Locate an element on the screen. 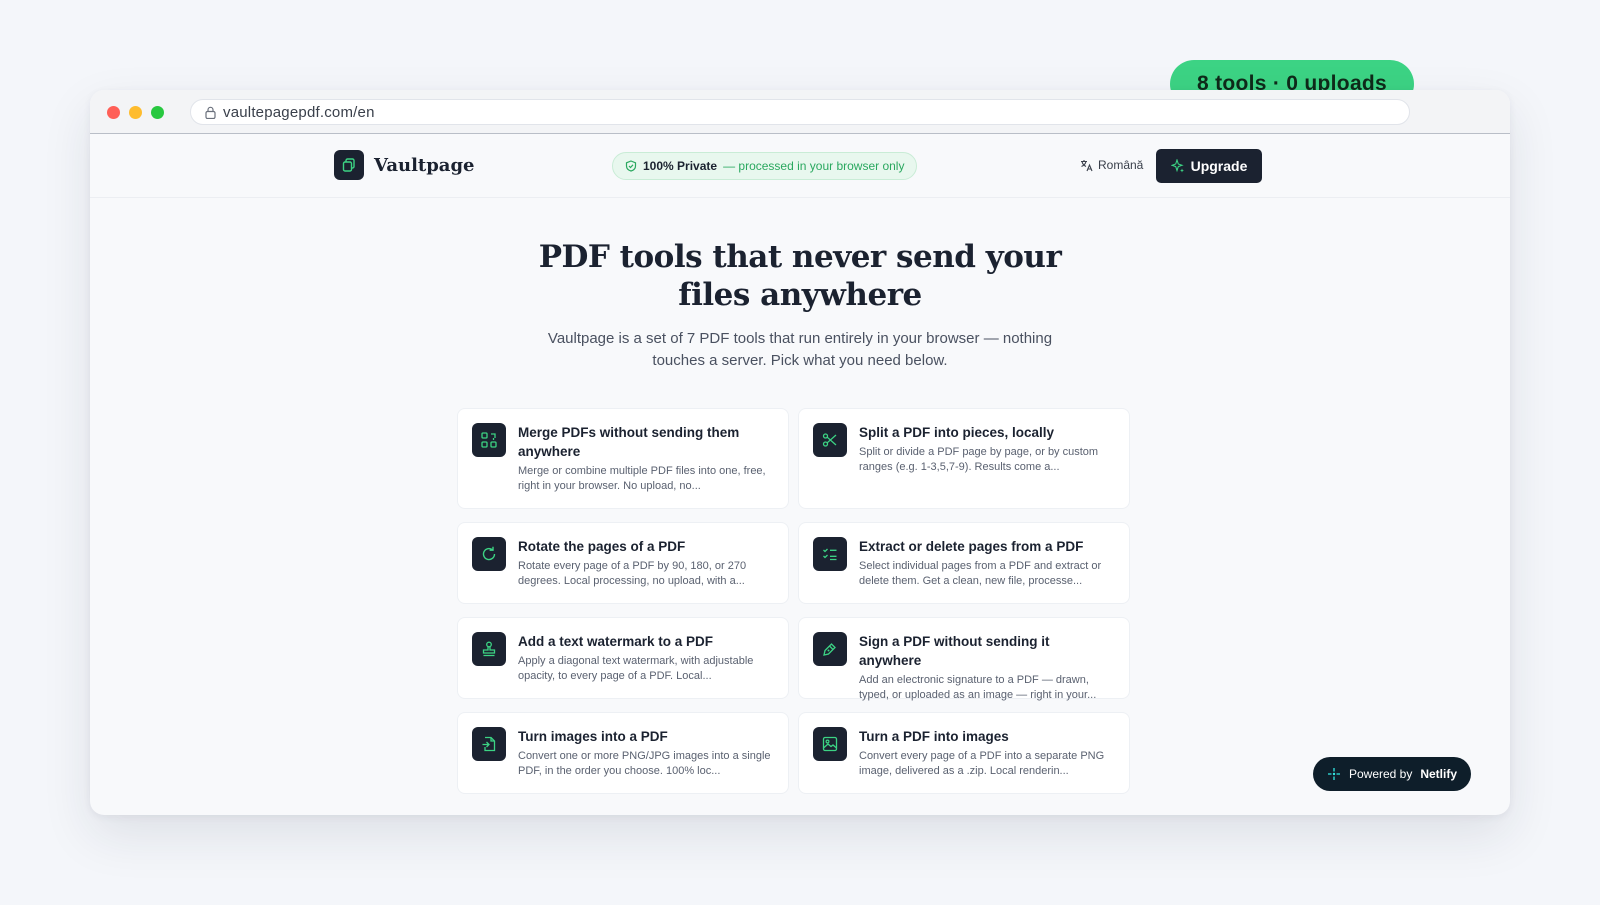 The image size is (1600, 905). netlify-logo-icon is located at coordinates (1333, 774).